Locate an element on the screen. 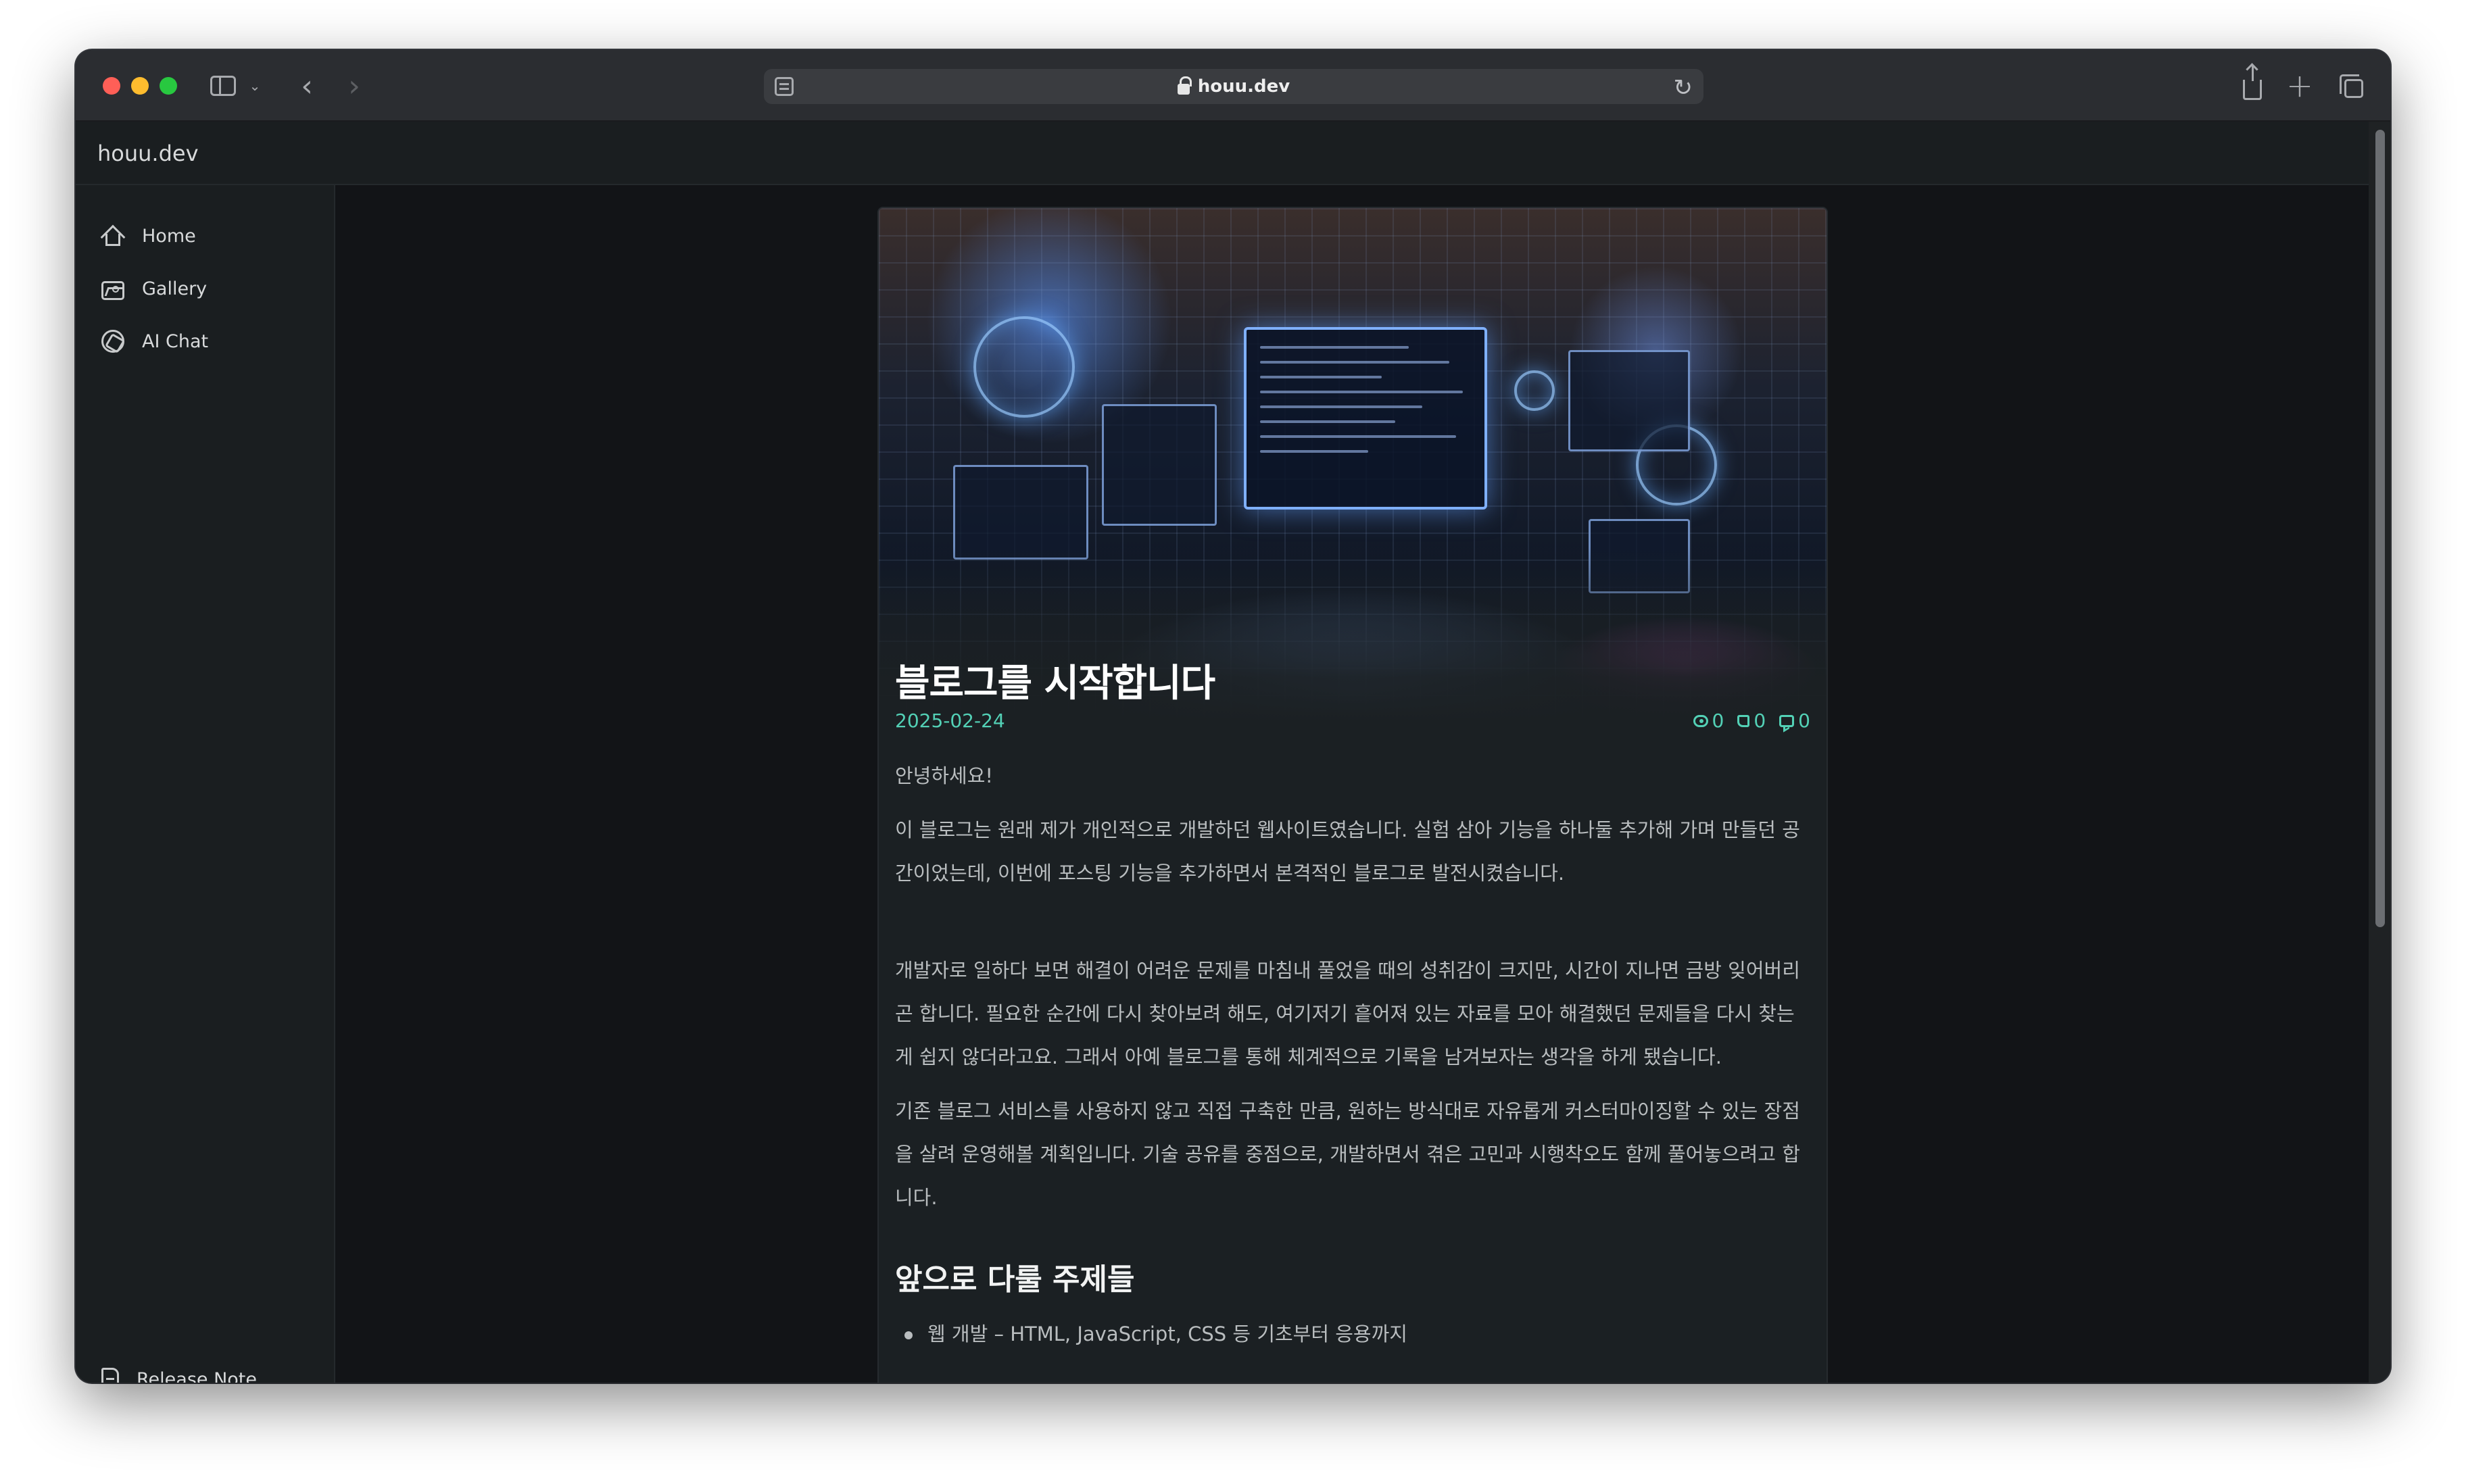  site-sidebar: Home Gallery AI Chat Release Note is located at coordinates (205, 784).